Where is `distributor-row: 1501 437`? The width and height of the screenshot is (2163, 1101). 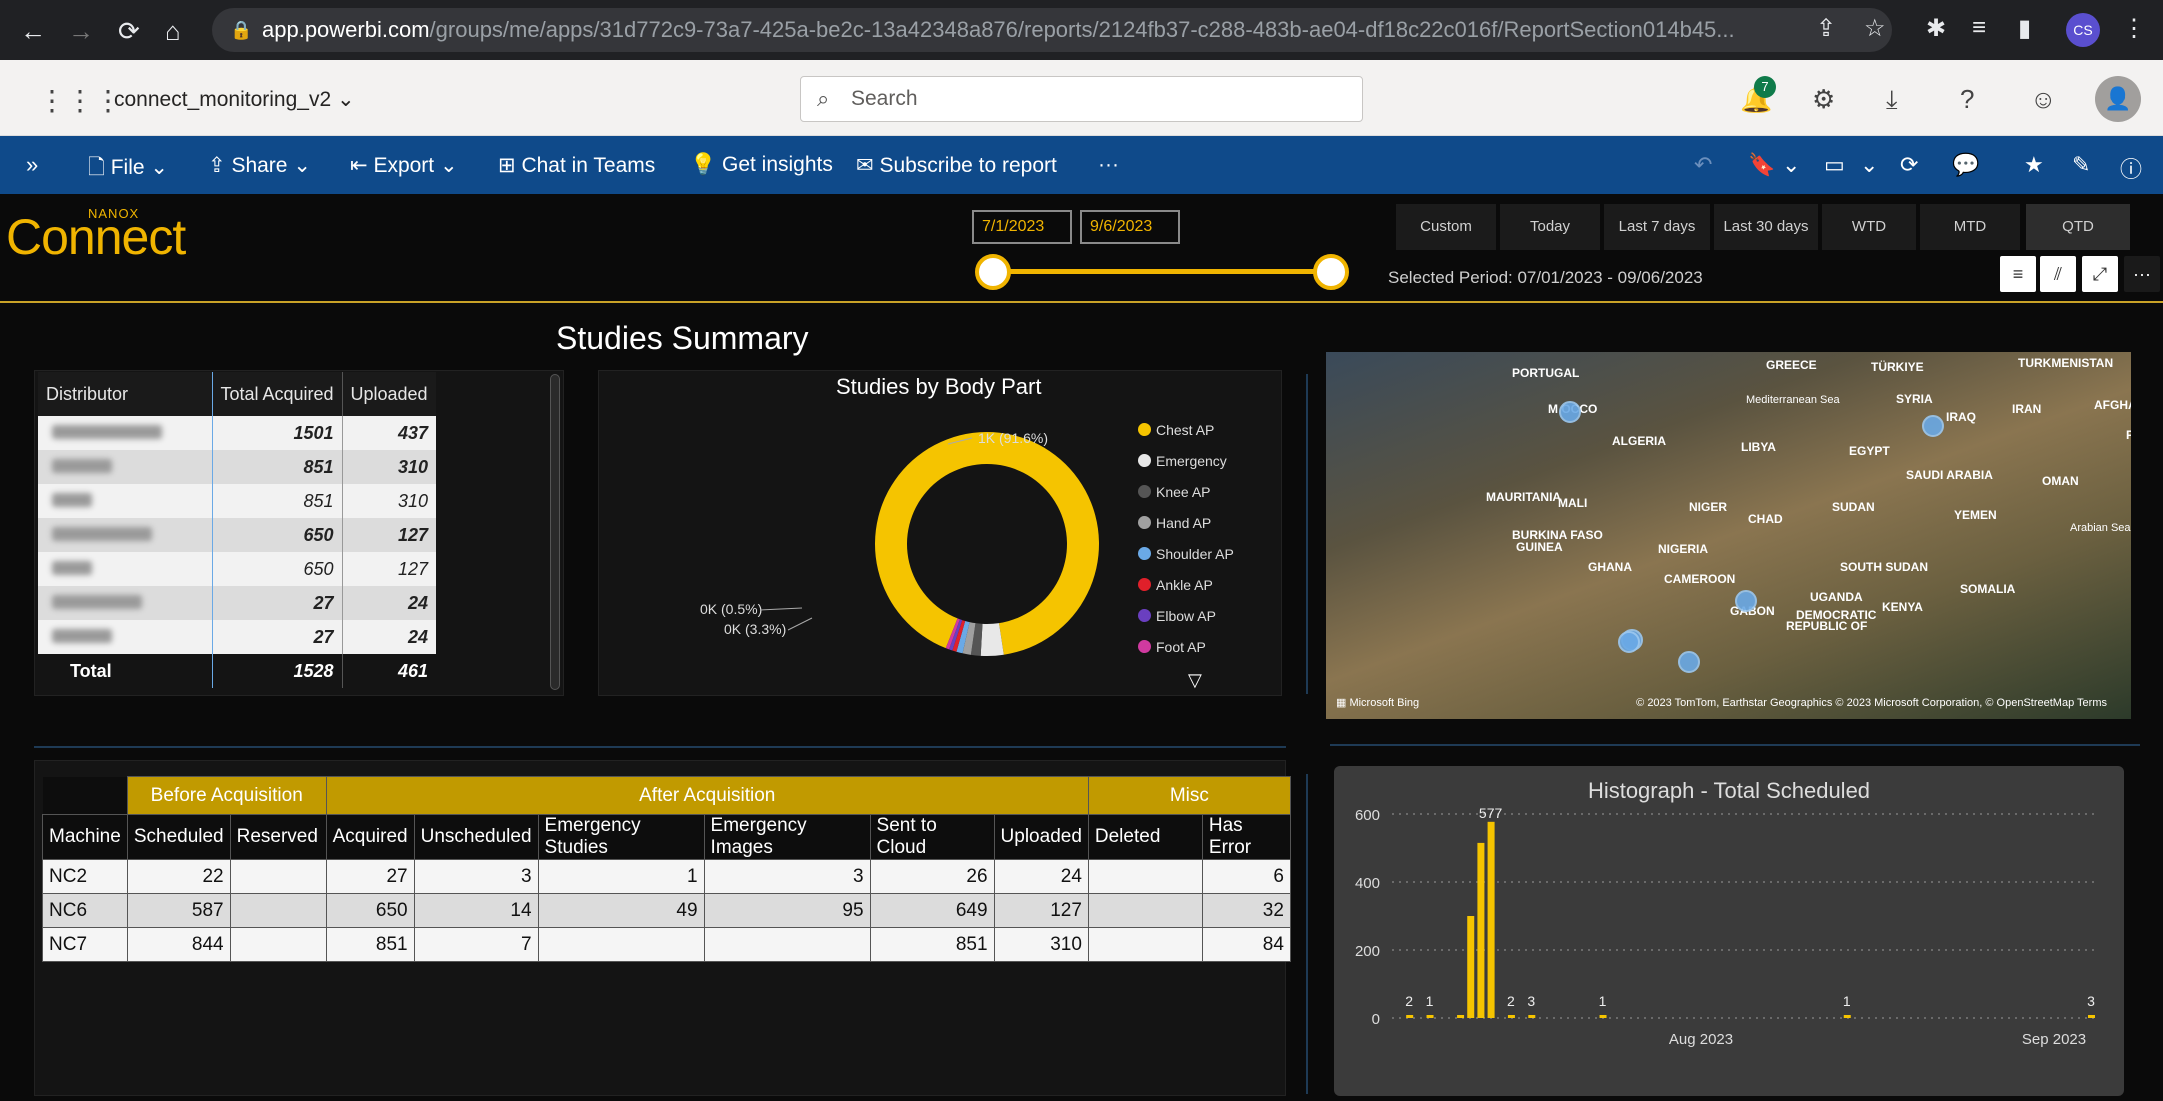
distributor-row: 1501 437 is located at coordinates (237, 433).